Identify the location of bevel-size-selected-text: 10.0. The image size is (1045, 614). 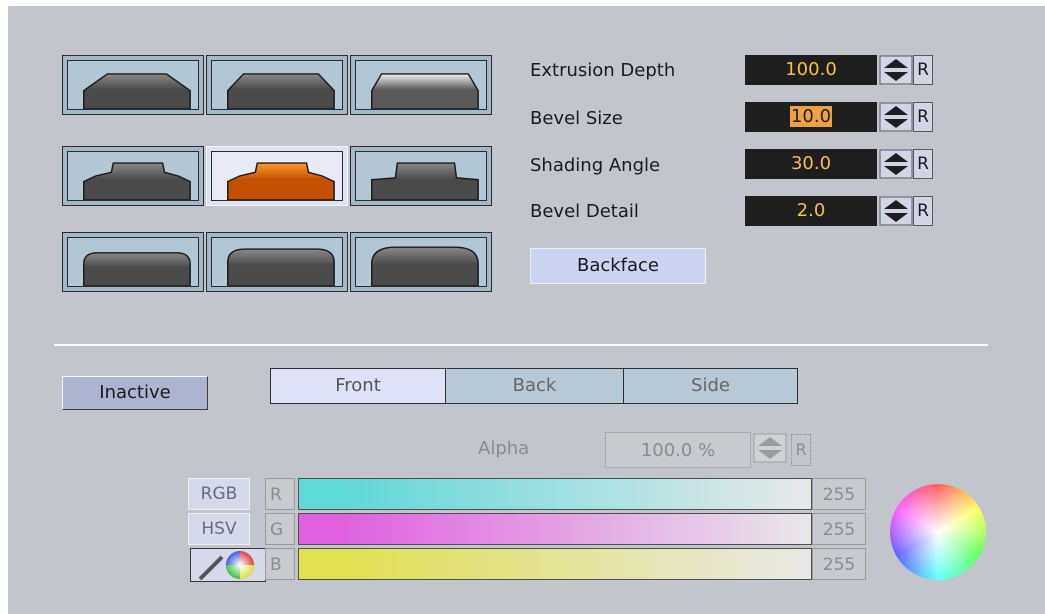
(811, 116).